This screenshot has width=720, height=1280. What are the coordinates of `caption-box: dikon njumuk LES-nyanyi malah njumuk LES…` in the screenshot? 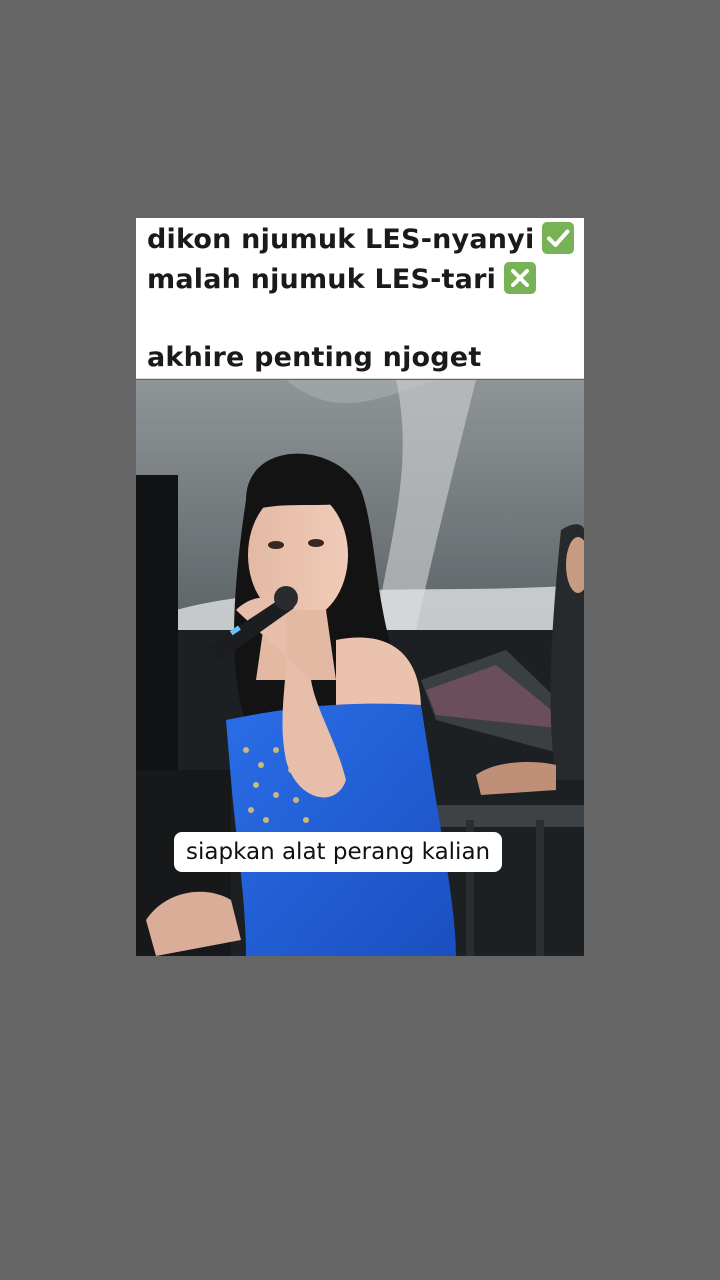 It's located at (360, 298).